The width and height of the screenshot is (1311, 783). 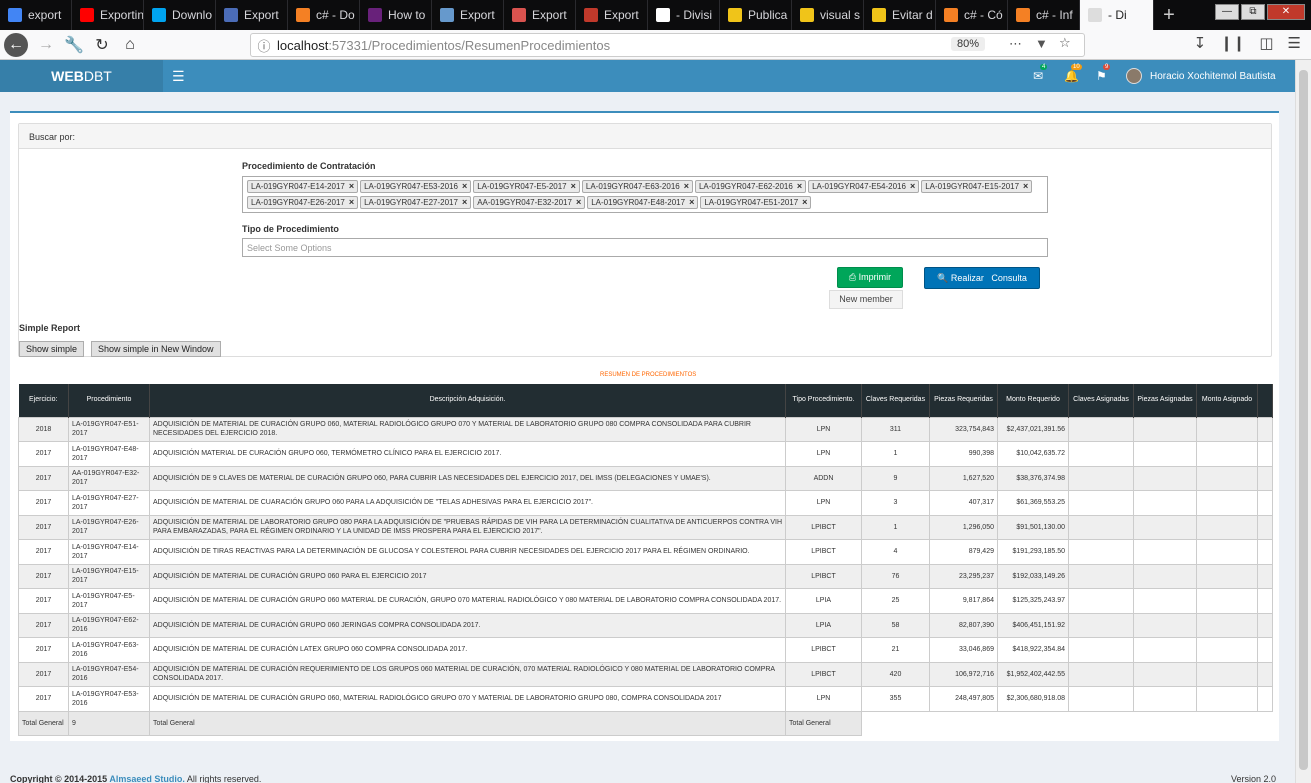 What do you see at coordinates (1073, 73) in the screenshot?
I see `bell-icon: 🔔 10` at bounding box center [1073, 73].